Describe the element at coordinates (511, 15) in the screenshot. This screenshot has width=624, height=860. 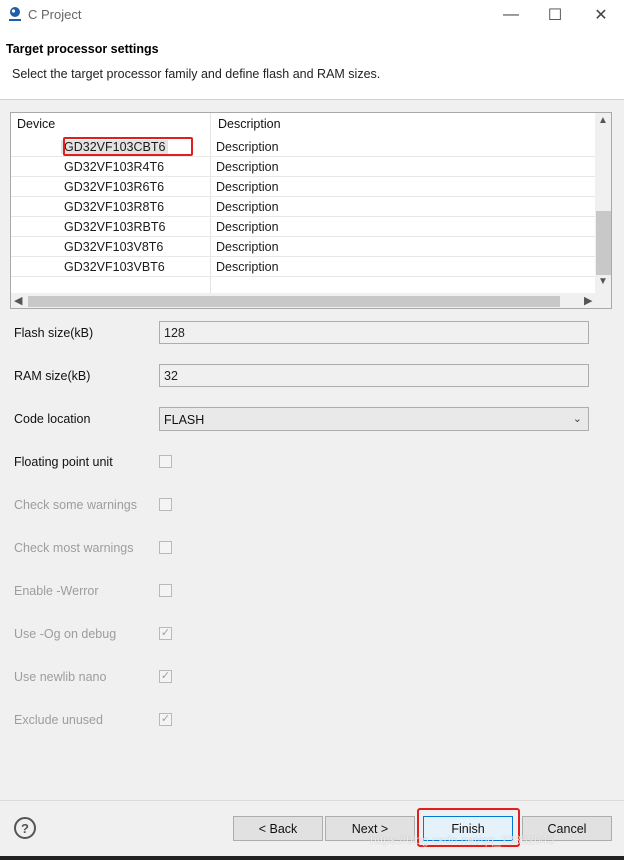
I see `minimize-button: —` at that location.